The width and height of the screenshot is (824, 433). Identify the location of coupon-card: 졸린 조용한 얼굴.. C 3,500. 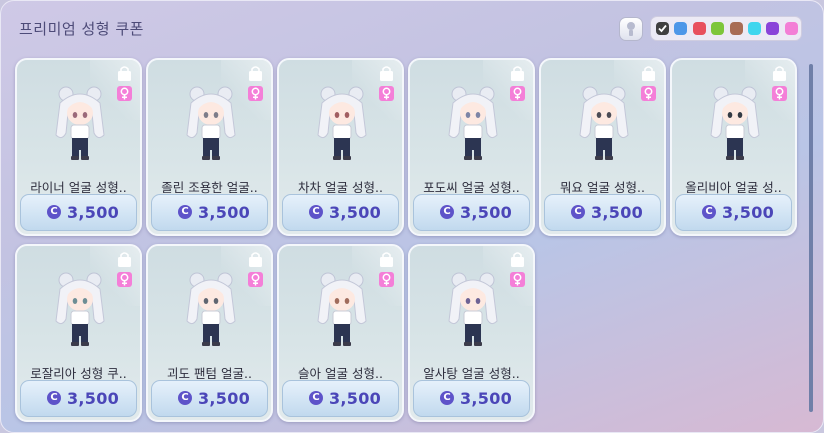
(209, 147).